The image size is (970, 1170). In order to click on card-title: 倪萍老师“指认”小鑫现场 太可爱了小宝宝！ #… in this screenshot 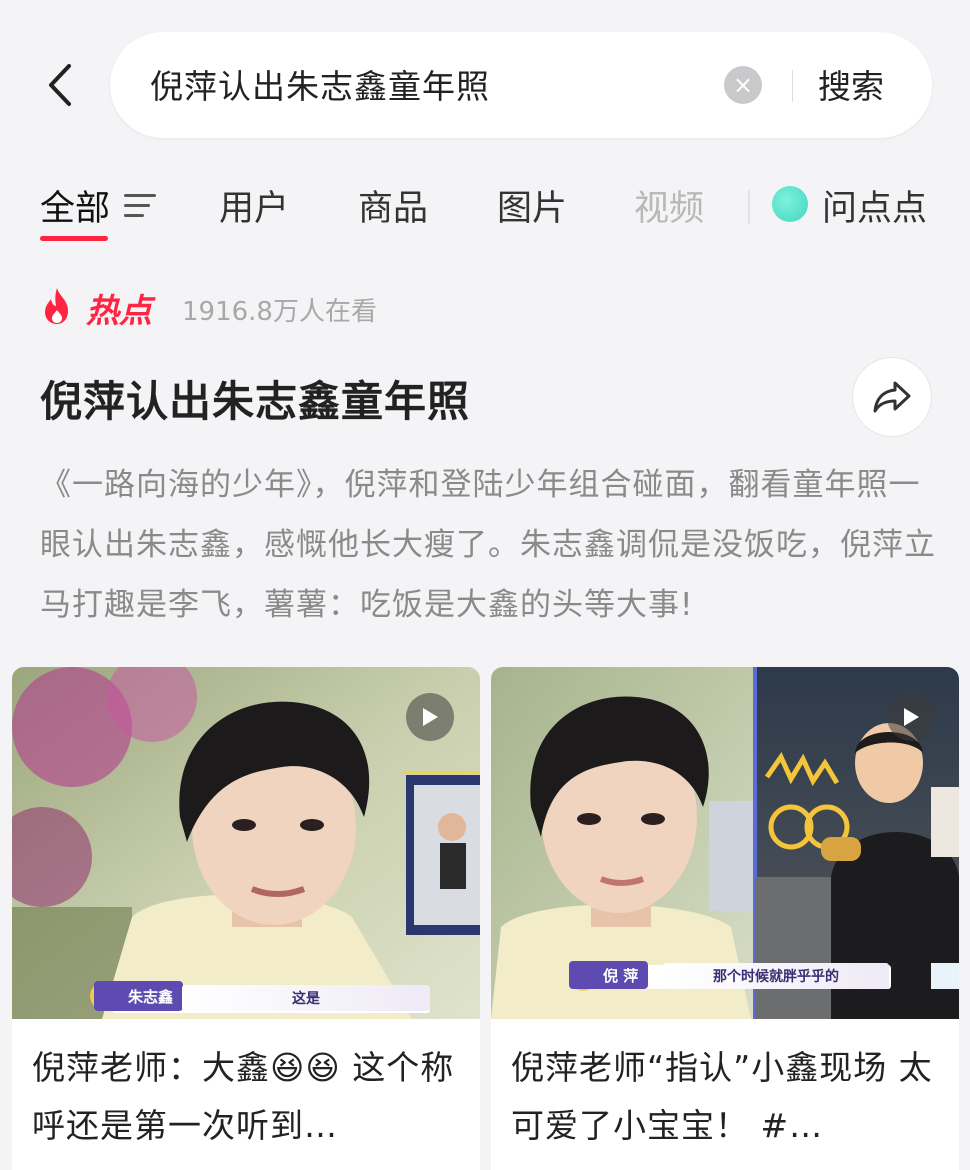, I will do `click(726, 1097)`.